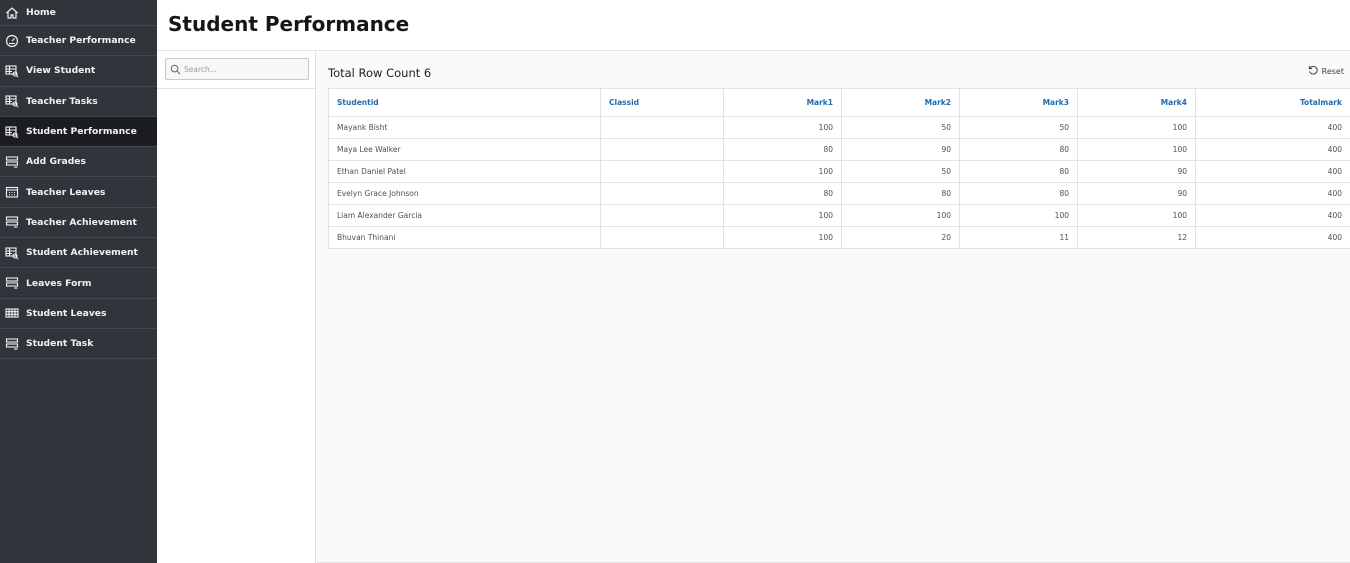 The height and width of the screenshot is (563, 1350). What do you see at coordinates (1018, 215) in the screenshot?
I see `cell-mark3: 100` at bounding box center [1018, 215].